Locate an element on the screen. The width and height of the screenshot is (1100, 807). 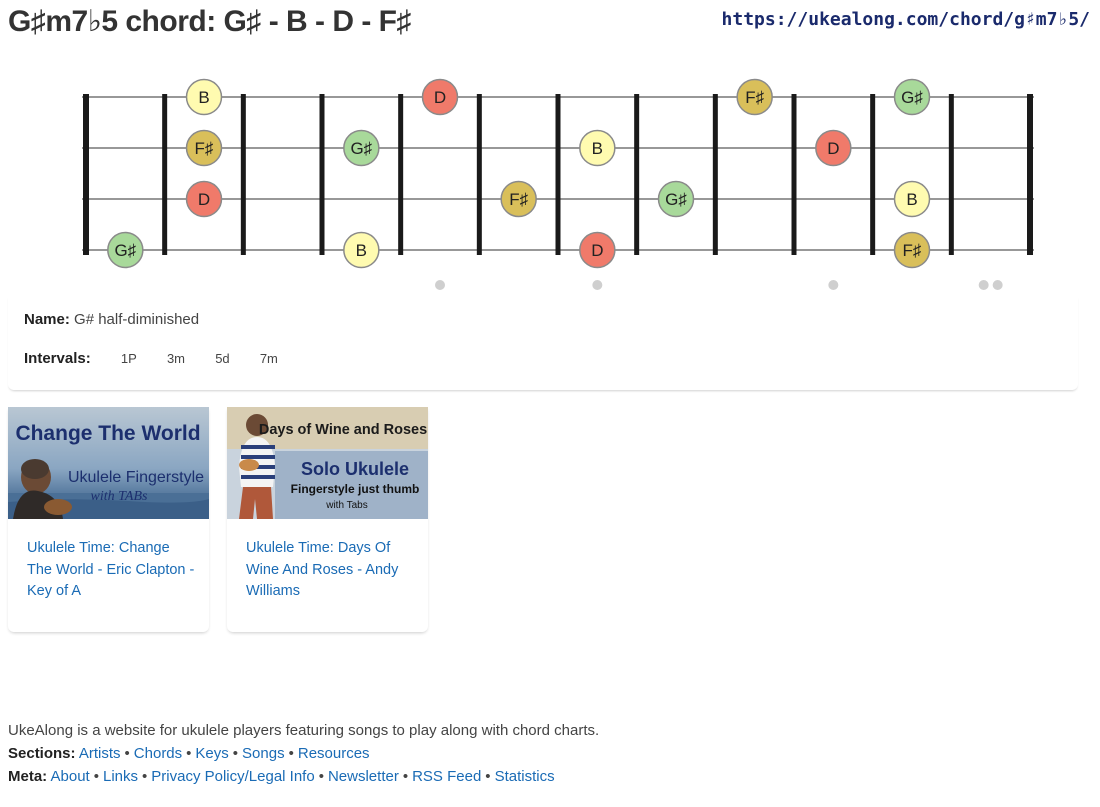
sections-label: Sections: is located at coordinates (42, 753).